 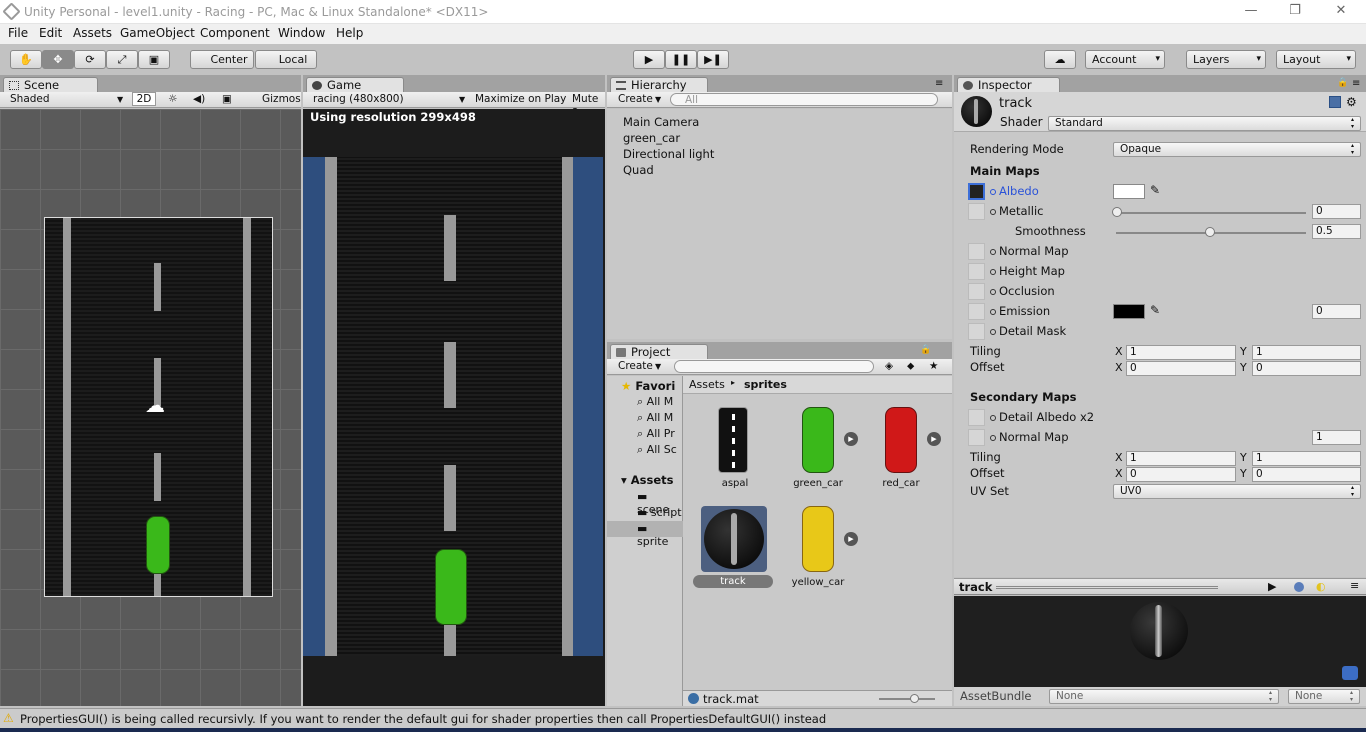 What do you see at coordinates (707, 384) in the screenshot?
I see `breadcrumb-assets: Assets` at bounding box center [707, 384].